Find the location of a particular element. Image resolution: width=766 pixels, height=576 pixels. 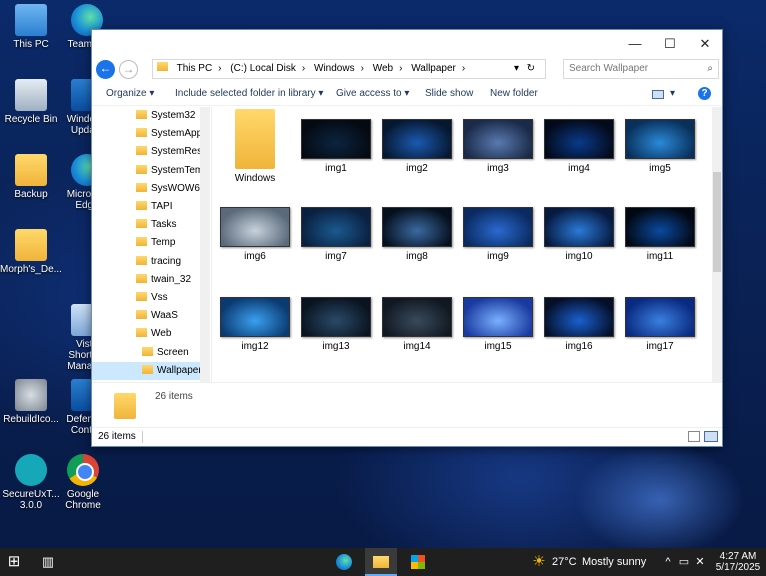

image-item: img11 is located at coordinates (660, 234).